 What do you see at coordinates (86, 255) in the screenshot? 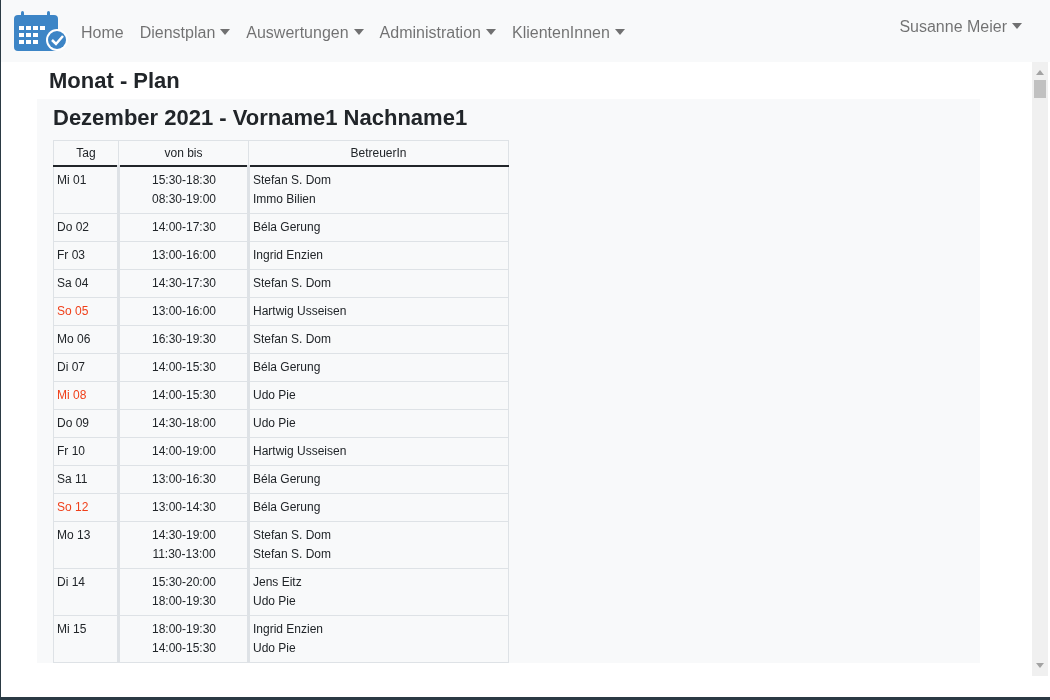
I see `day-cell: Fr 03` at bounding box center [86, 255].